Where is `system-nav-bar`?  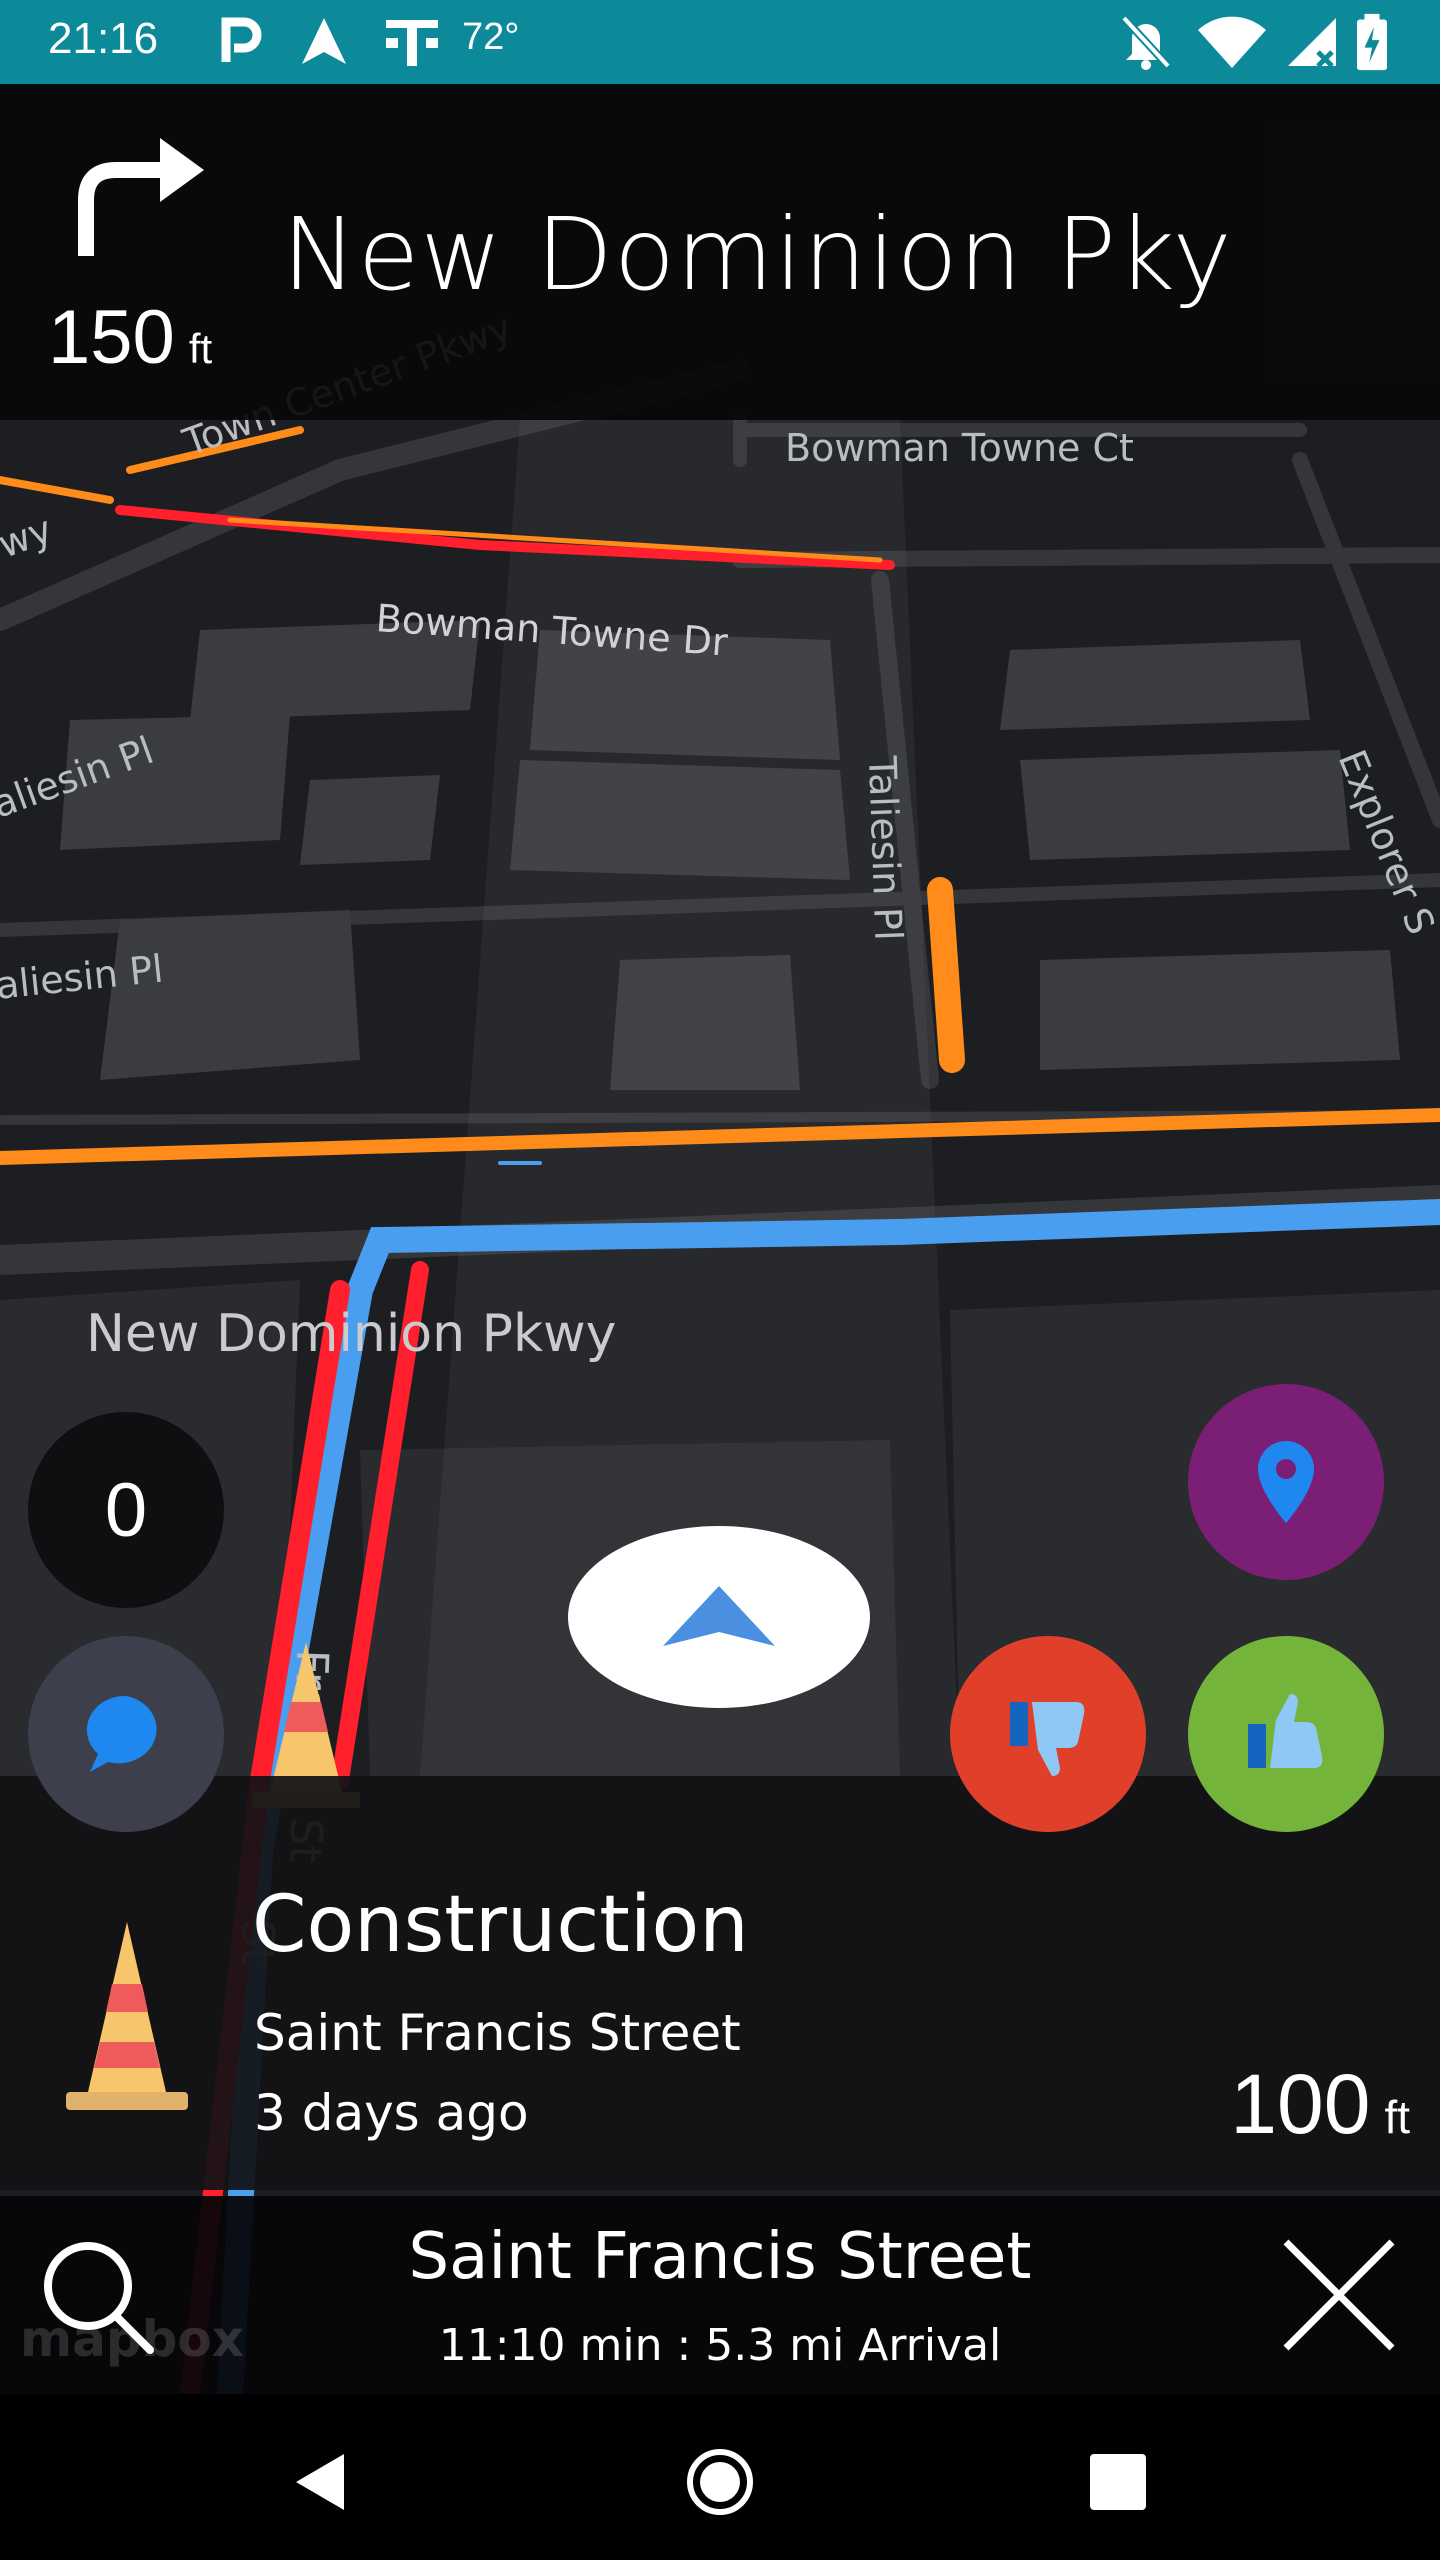 system-nav-bar is located at coordinates (720, 2477).